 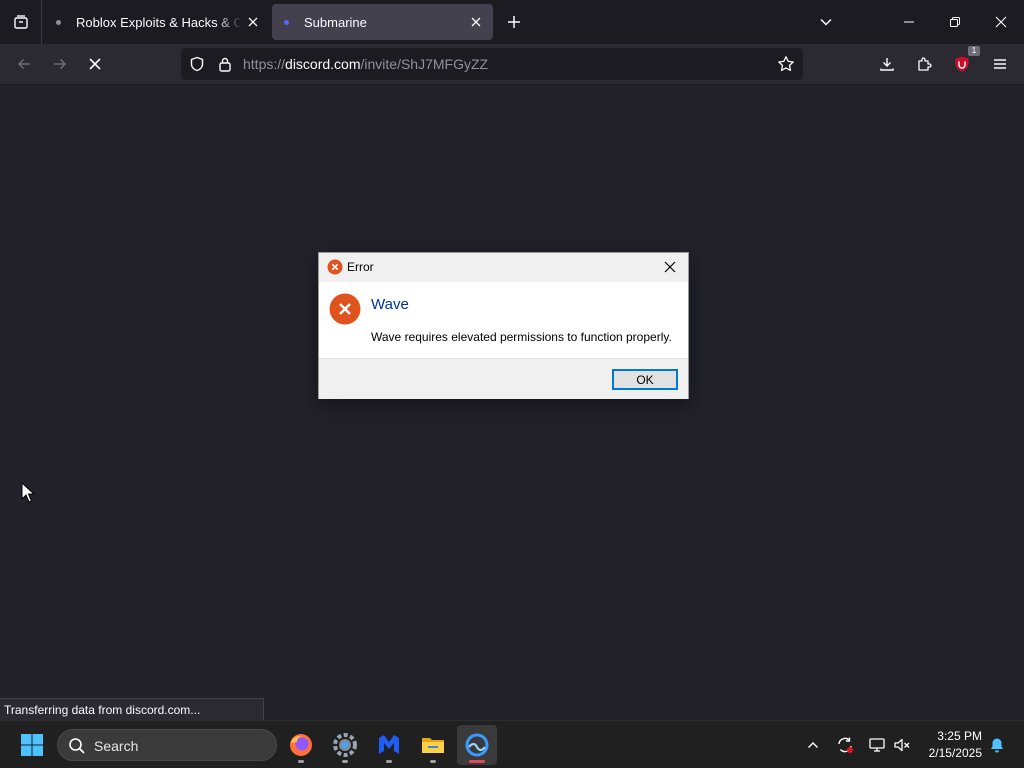 I want to click on show-hidden-icons-button, so click(x=813, y=745).